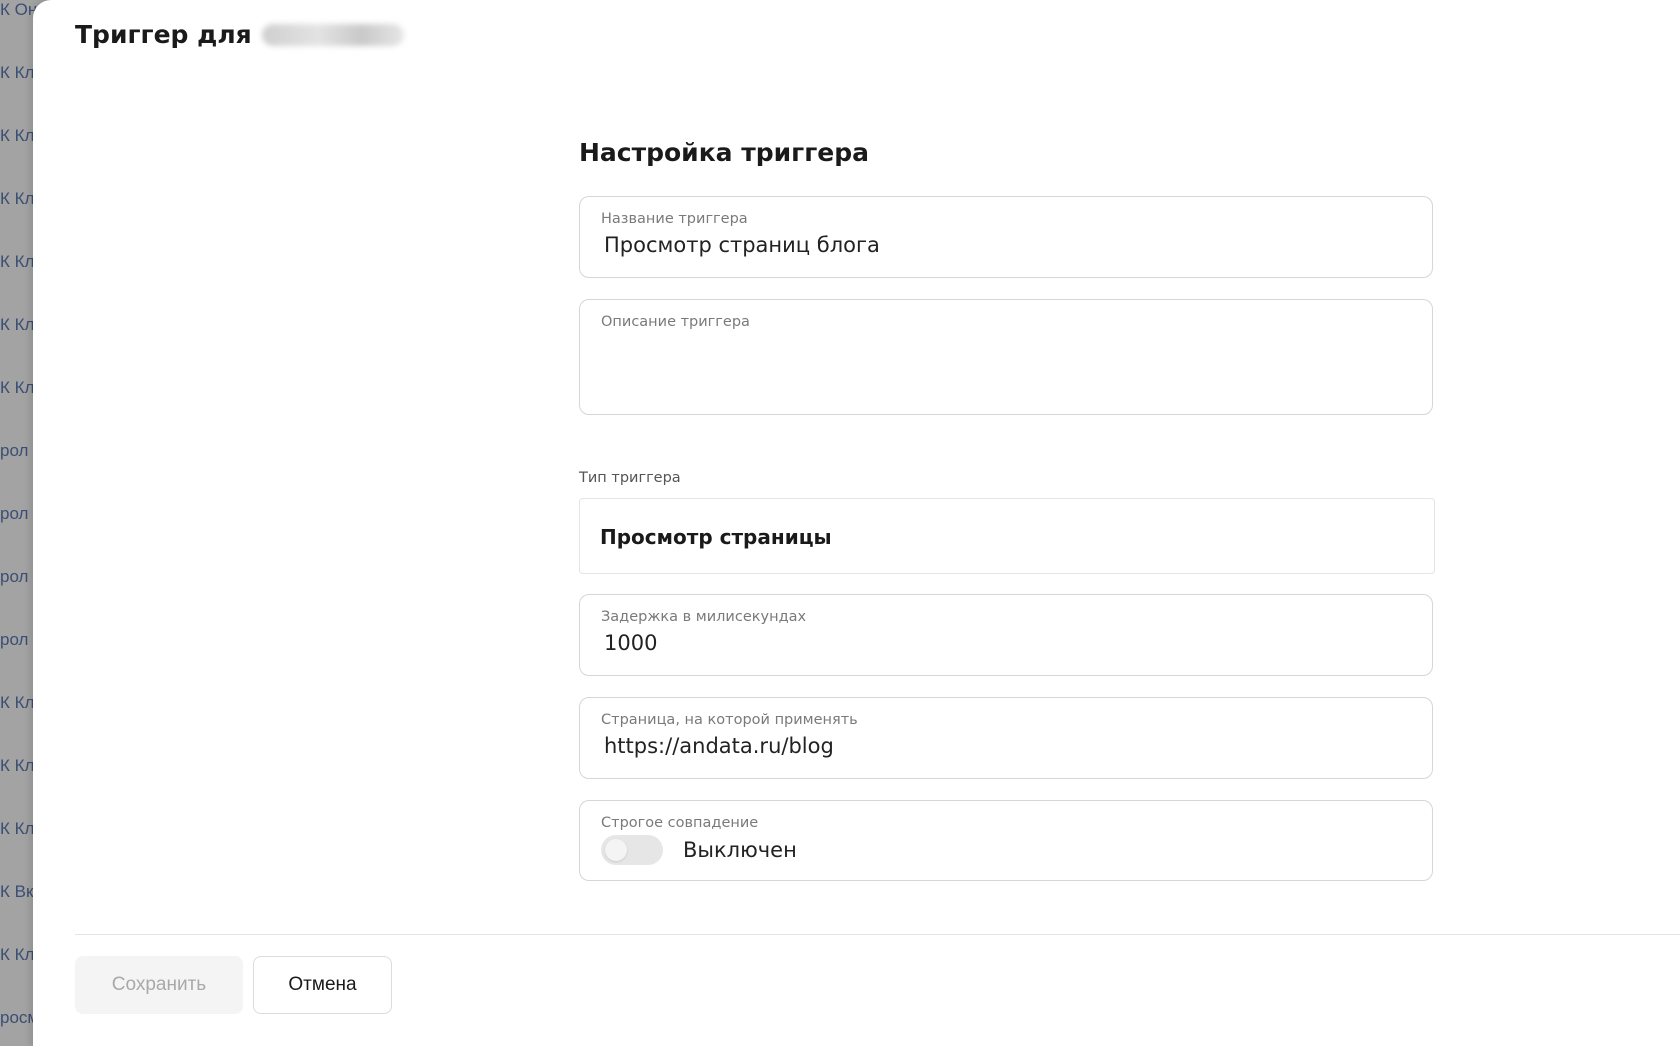  What do you see at coordinates (1006, 635) in the screenshot?
I see `delay-field: Задержка в милисекундах 1000` at bounding box center [1006, 635].